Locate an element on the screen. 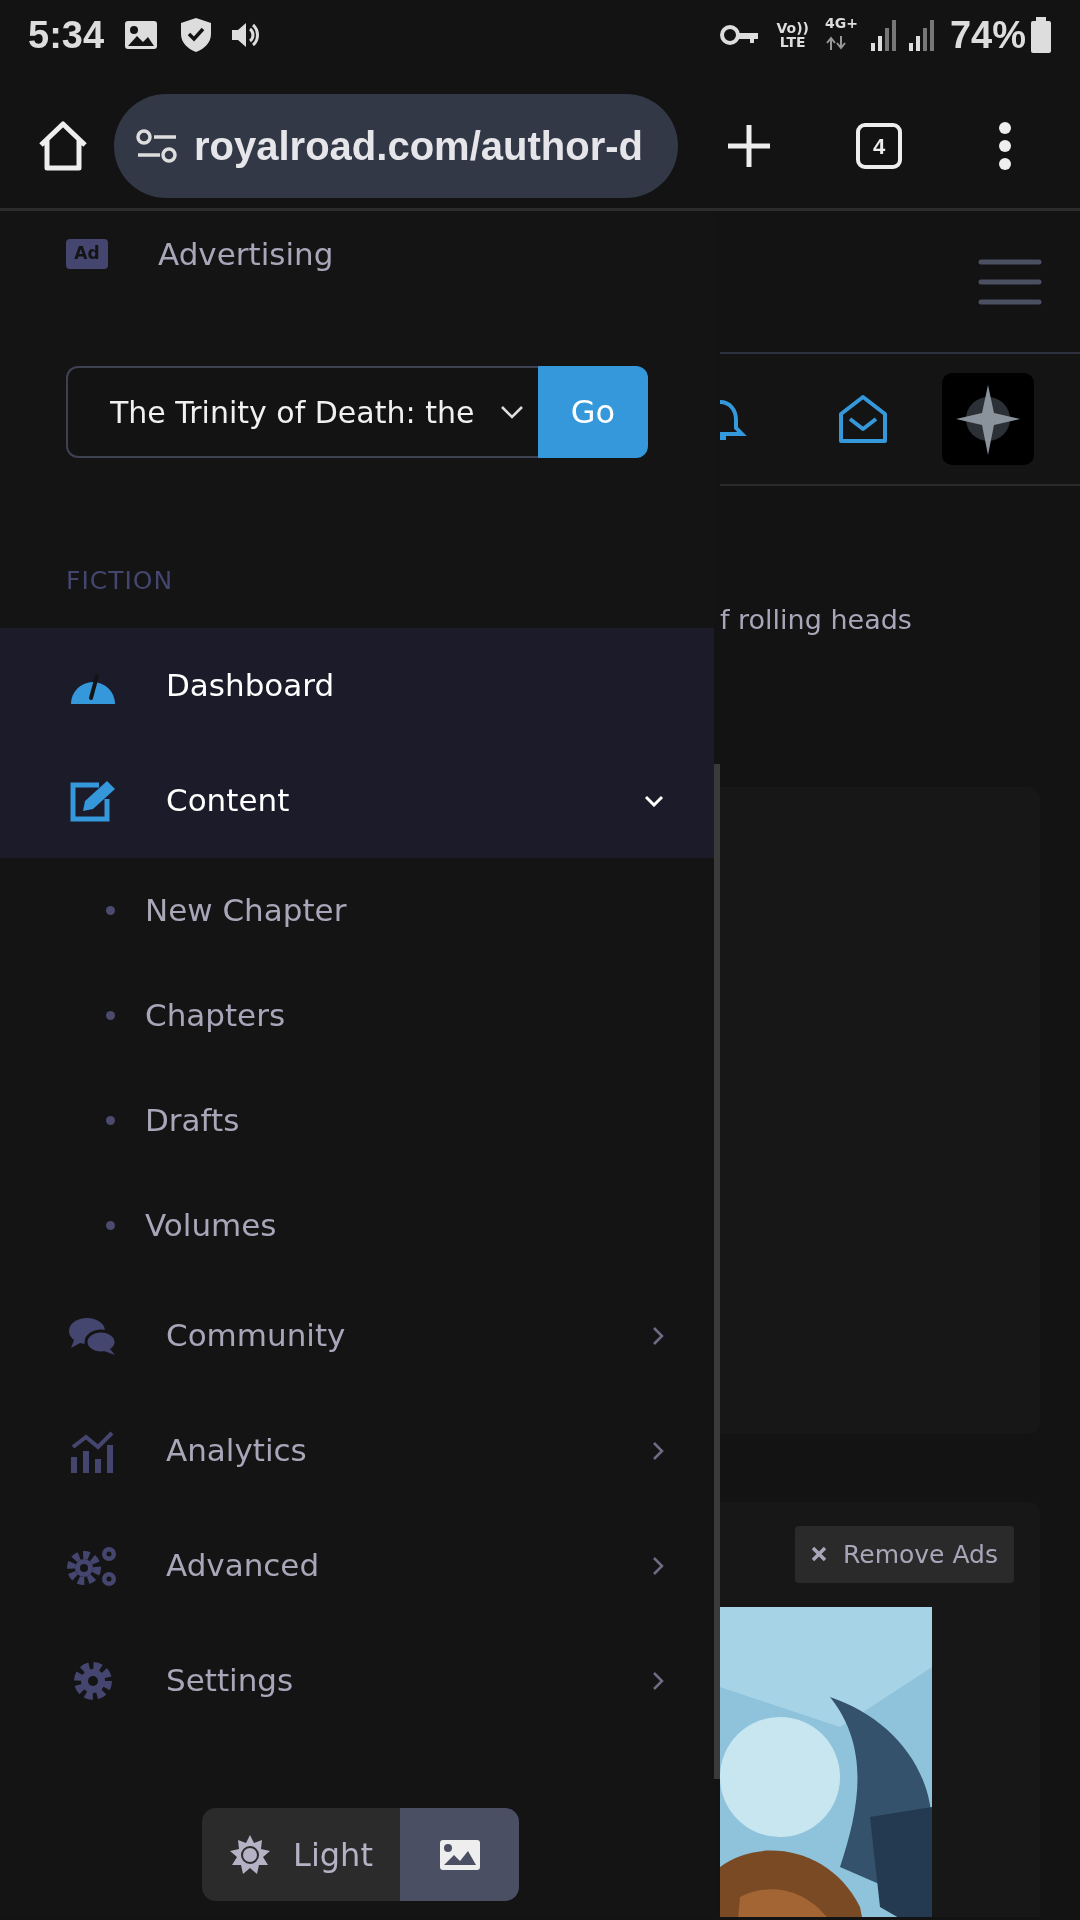  submenu-item: Drafts is located at coordinates (357, 1120).